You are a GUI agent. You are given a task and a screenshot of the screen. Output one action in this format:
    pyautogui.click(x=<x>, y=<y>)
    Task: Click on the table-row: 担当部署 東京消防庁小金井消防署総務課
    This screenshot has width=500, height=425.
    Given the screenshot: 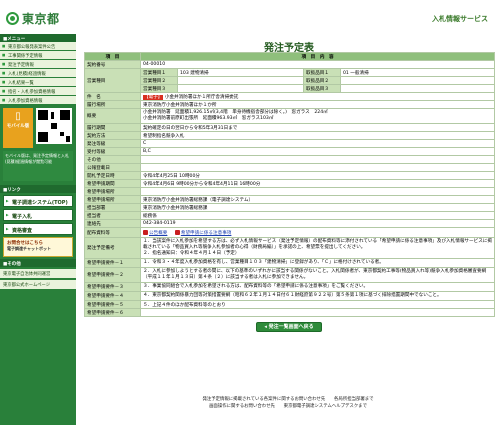 What is the action you would take?
    pyautogui.click(x=290, y=207)
    